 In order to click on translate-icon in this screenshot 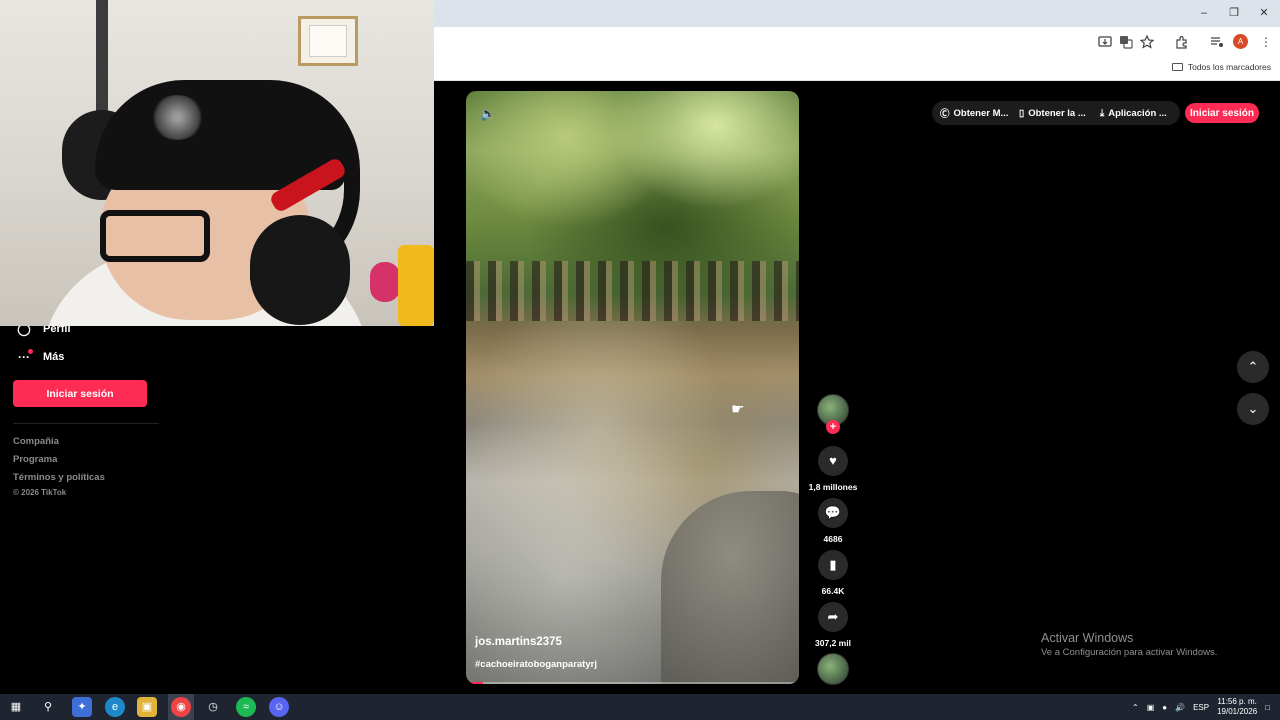, I will do `click(1126, 42)`.